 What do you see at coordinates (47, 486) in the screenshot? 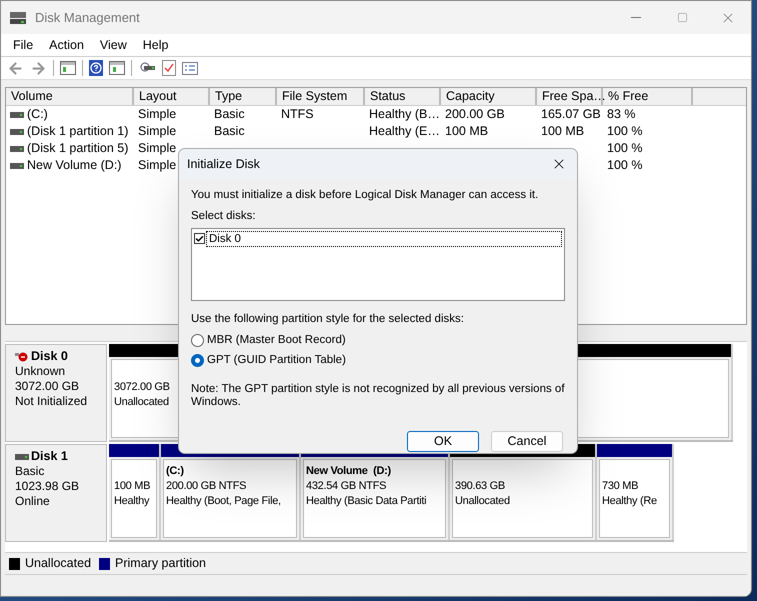
I see `disk-info: 1023.98 GB` at bounding box center [47, 486].